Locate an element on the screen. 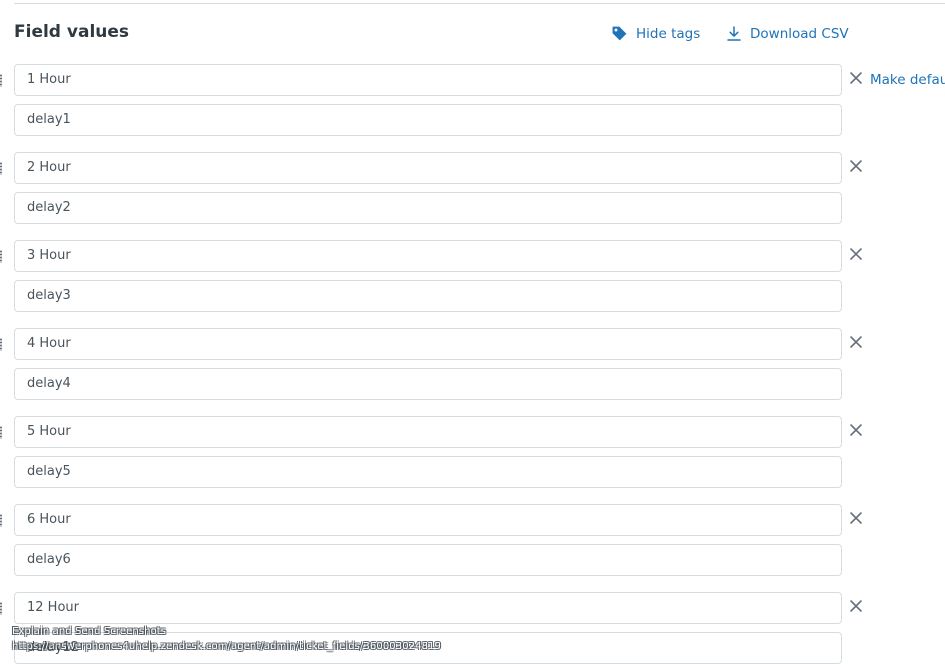 This screenshot has width=945, height=664. value-tag-input: delay4 is located at coordinates (428, 384).